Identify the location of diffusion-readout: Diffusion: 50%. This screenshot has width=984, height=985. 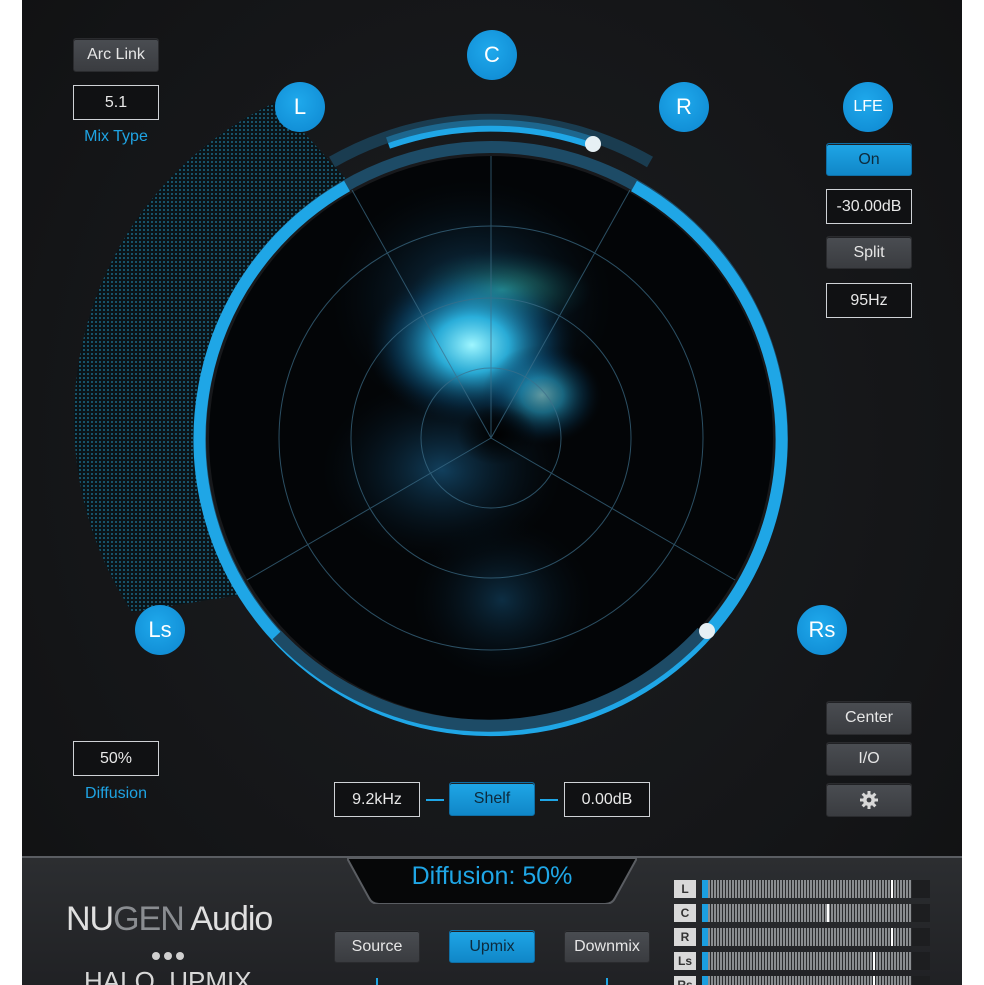
(492, 876).